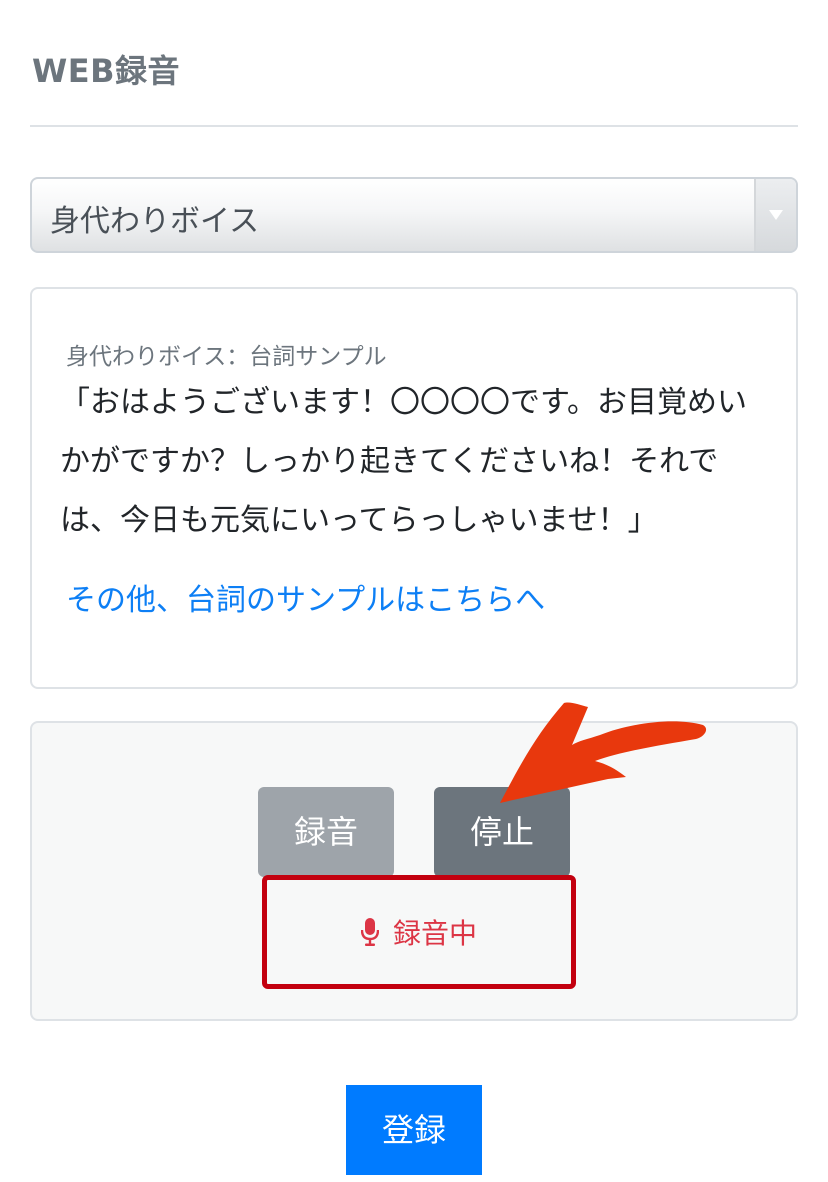 The height and width of the screenshot is (1182, 828). I want to click on annotation-arrow-icon, so click(603, 752).